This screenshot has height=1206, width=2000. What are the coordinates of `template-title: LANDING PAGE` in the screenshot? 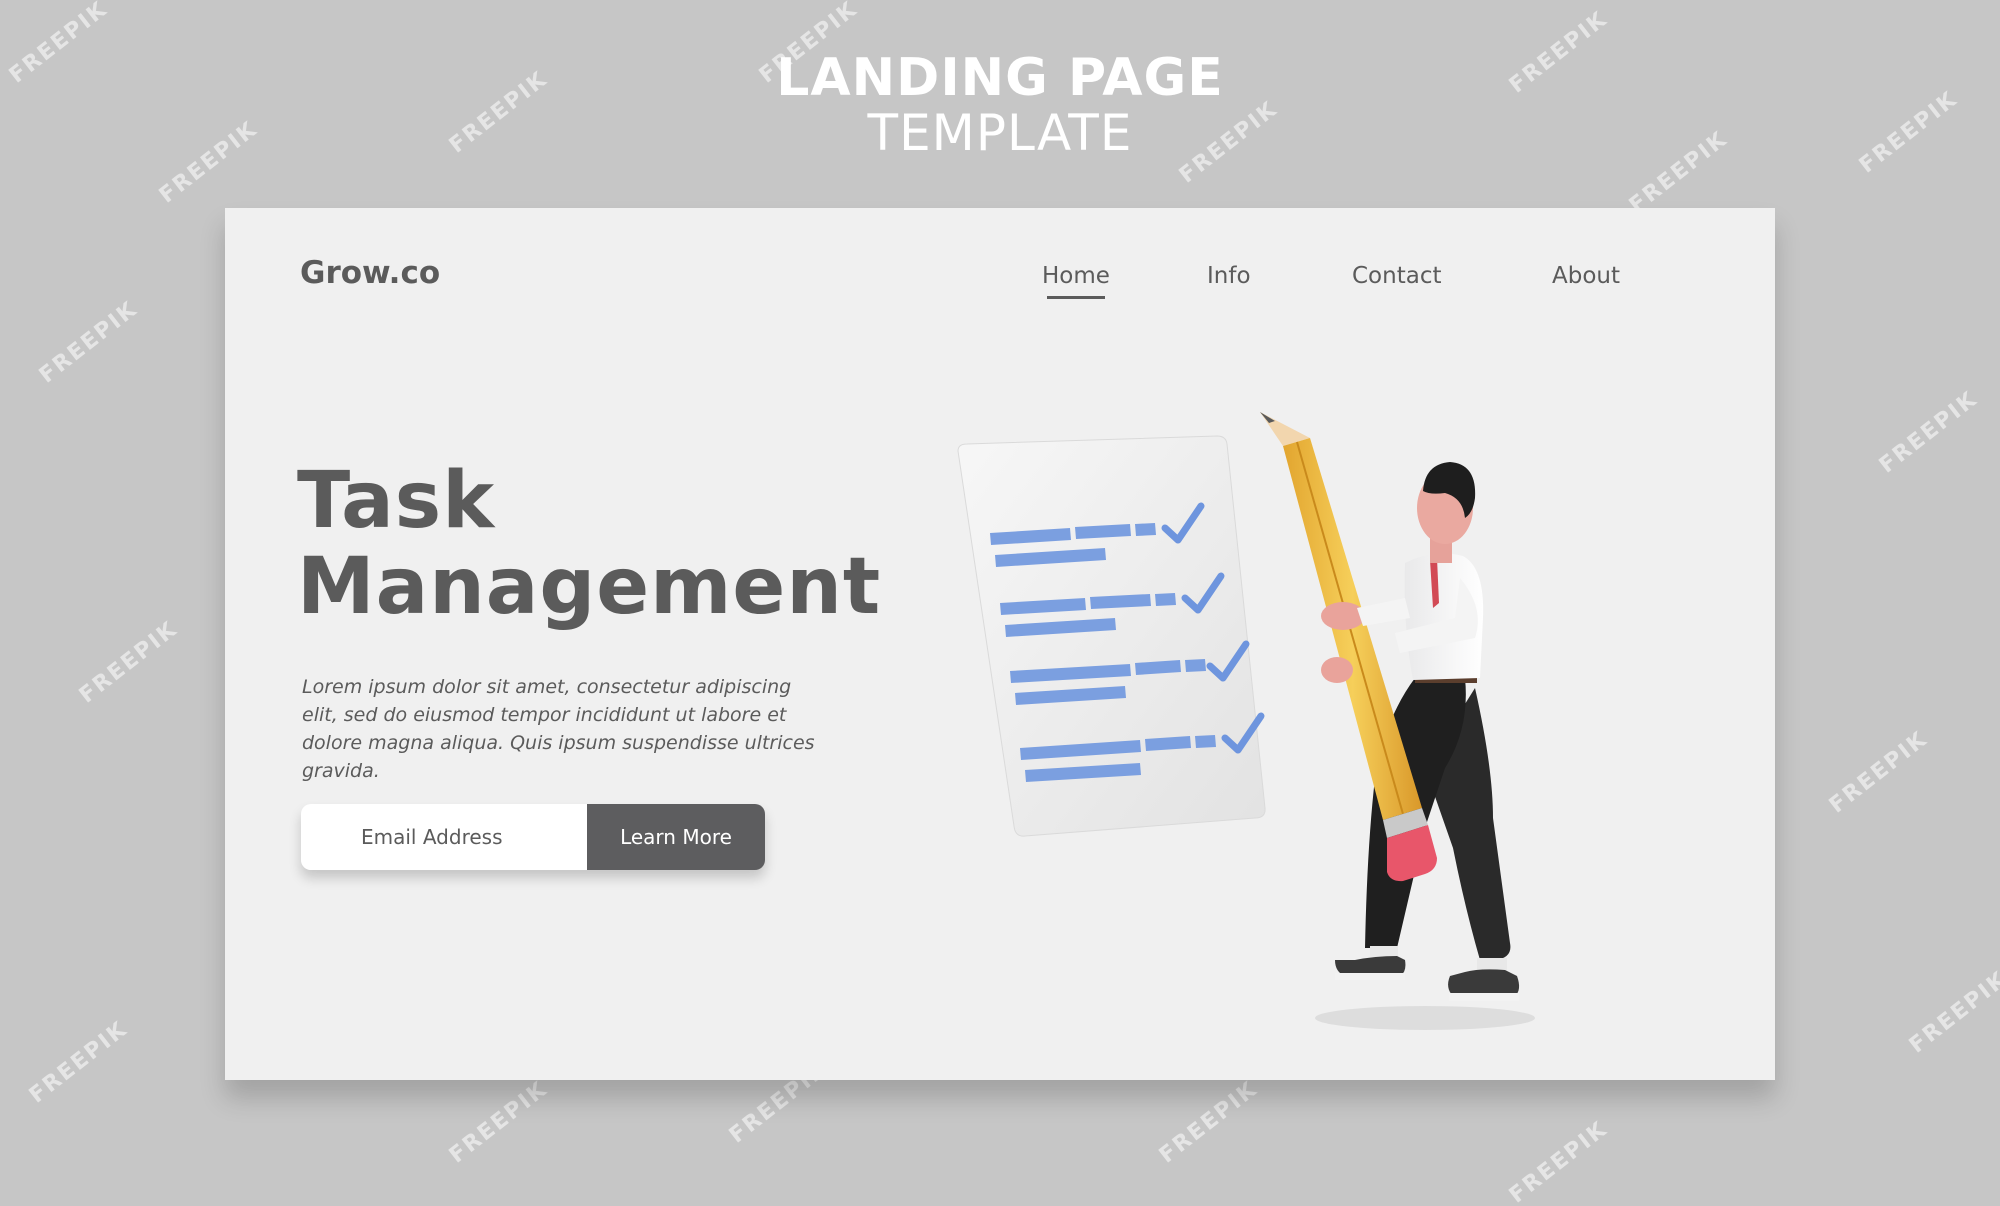 It's located at (1000, 78).